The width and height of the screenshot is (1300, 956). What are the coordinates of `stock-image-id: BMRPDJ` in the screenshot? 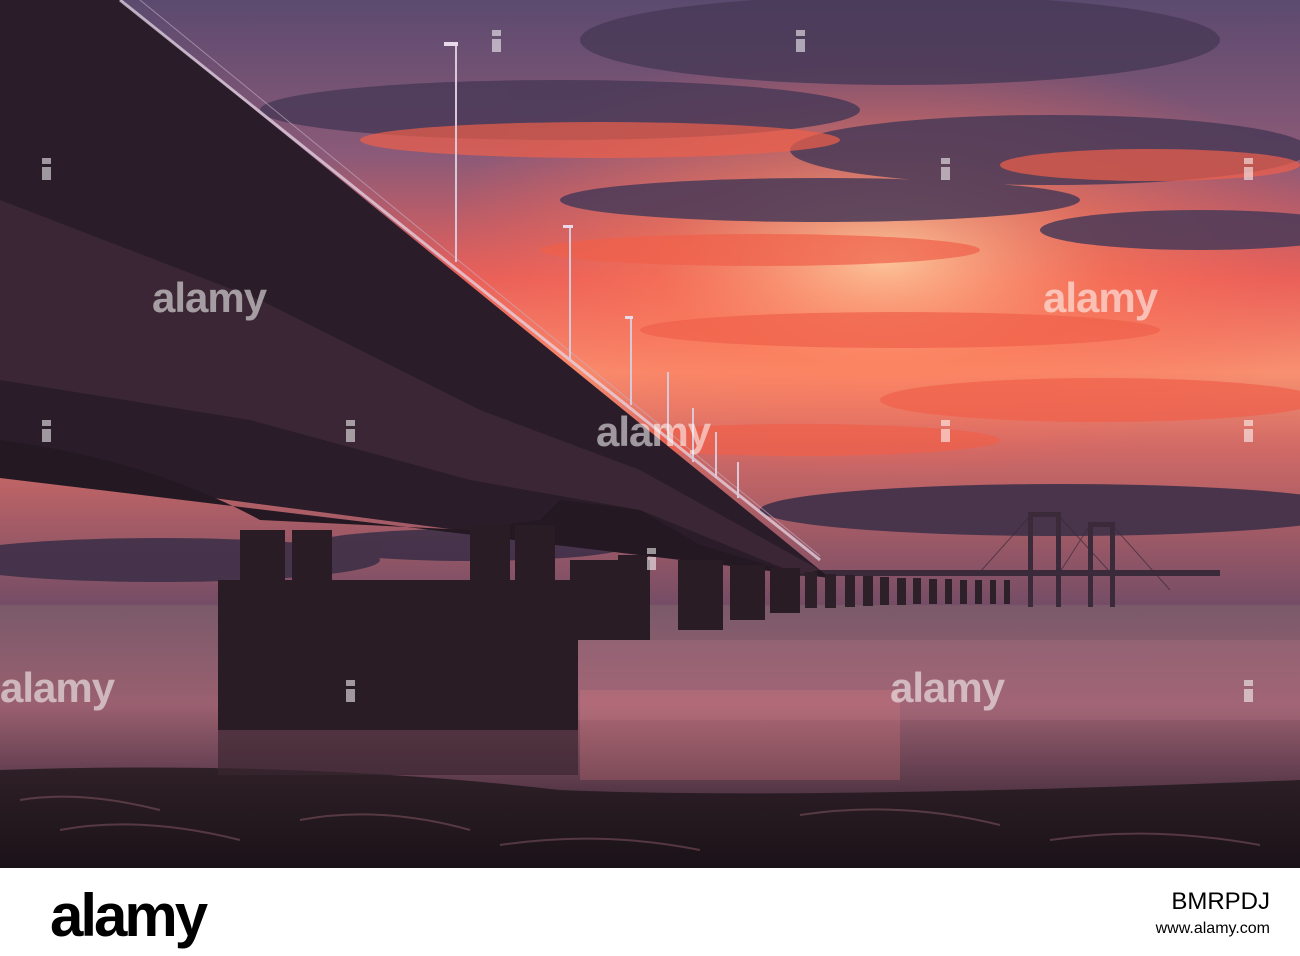 It's located at (1220, 901).